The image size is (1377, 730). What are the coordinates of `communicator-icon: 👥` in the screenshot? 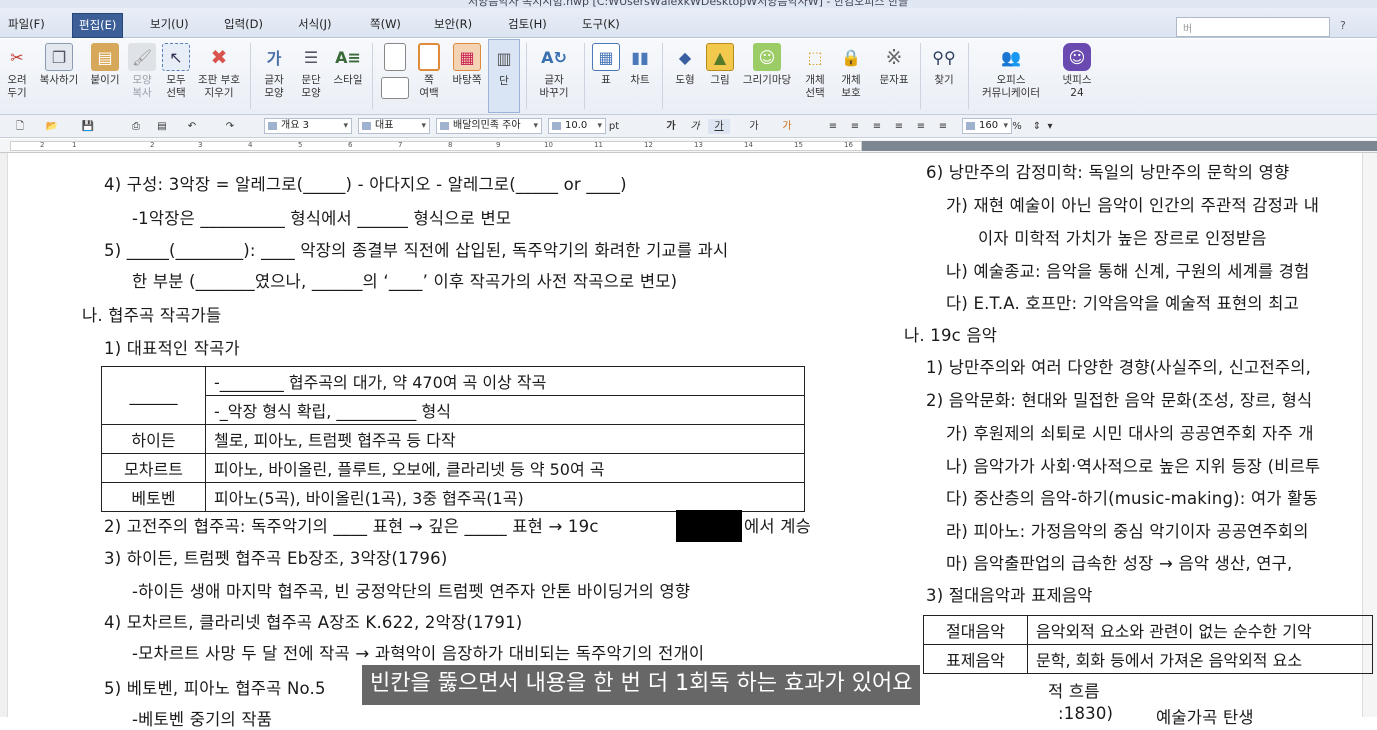 It's located at (1011, 57).